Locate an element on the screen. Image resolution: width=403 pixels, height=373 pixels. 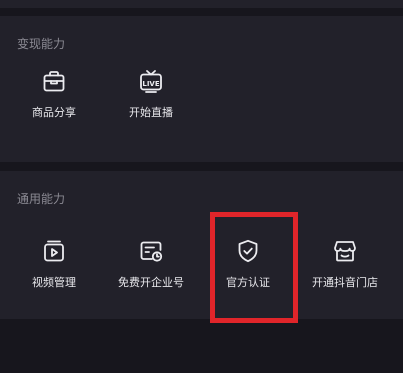
previous-section-edge is located at coordinates (201, 4).